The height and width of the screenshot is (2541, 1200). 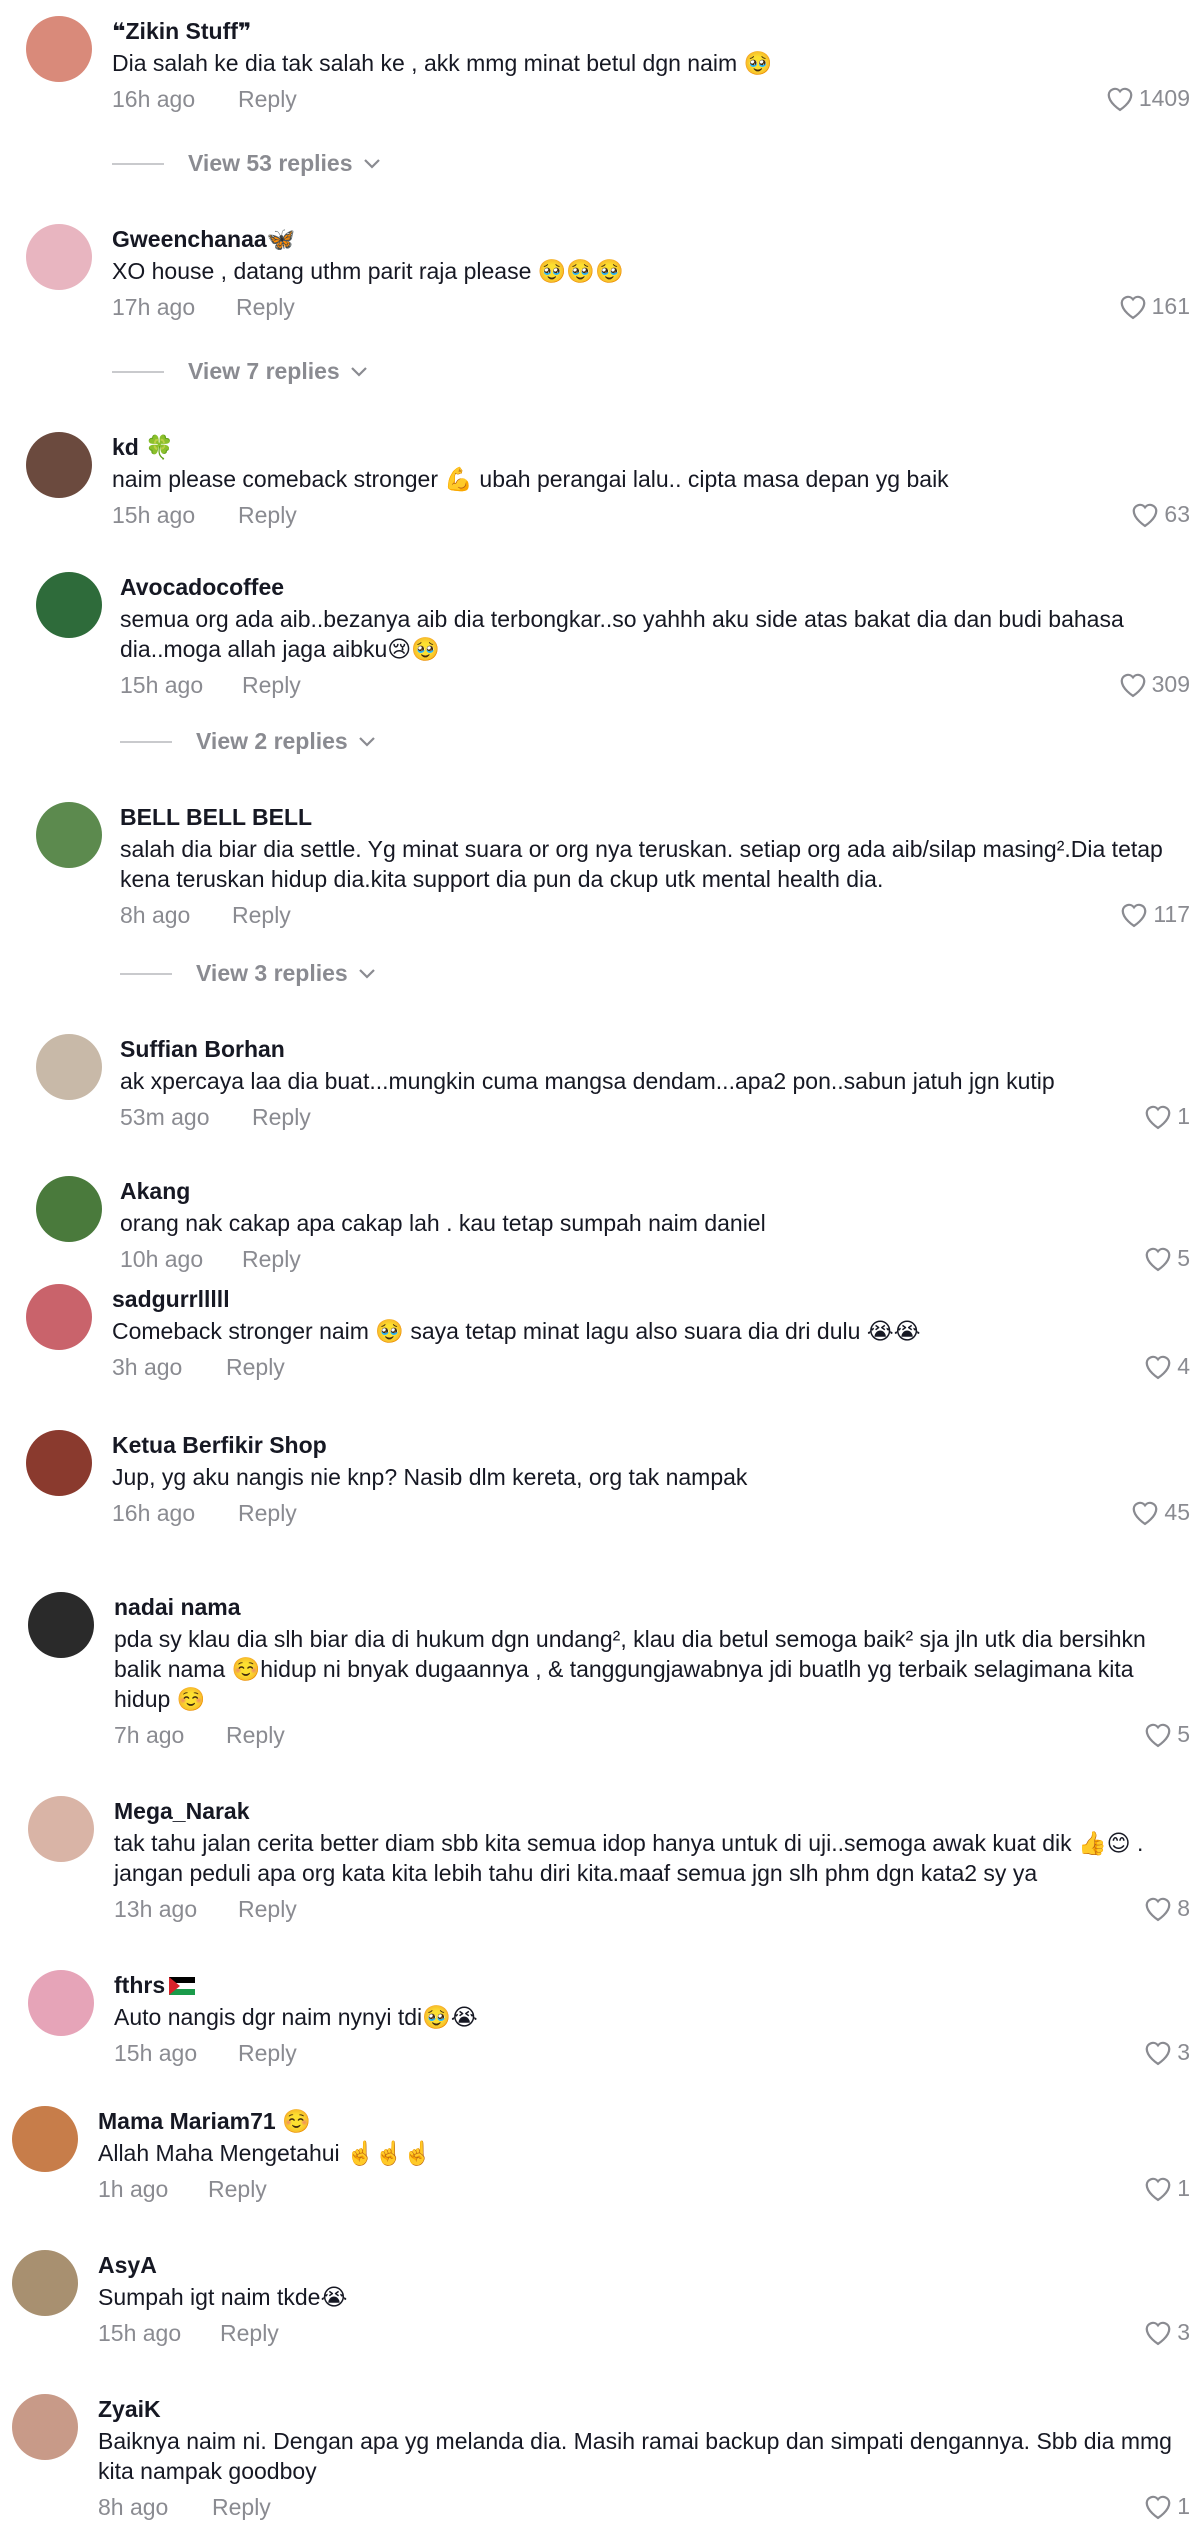 What do you see at coordinates (272, 973) in the screenshot?
I see `view-replies-label: View 3 replies` at bounding box center [272, 973].